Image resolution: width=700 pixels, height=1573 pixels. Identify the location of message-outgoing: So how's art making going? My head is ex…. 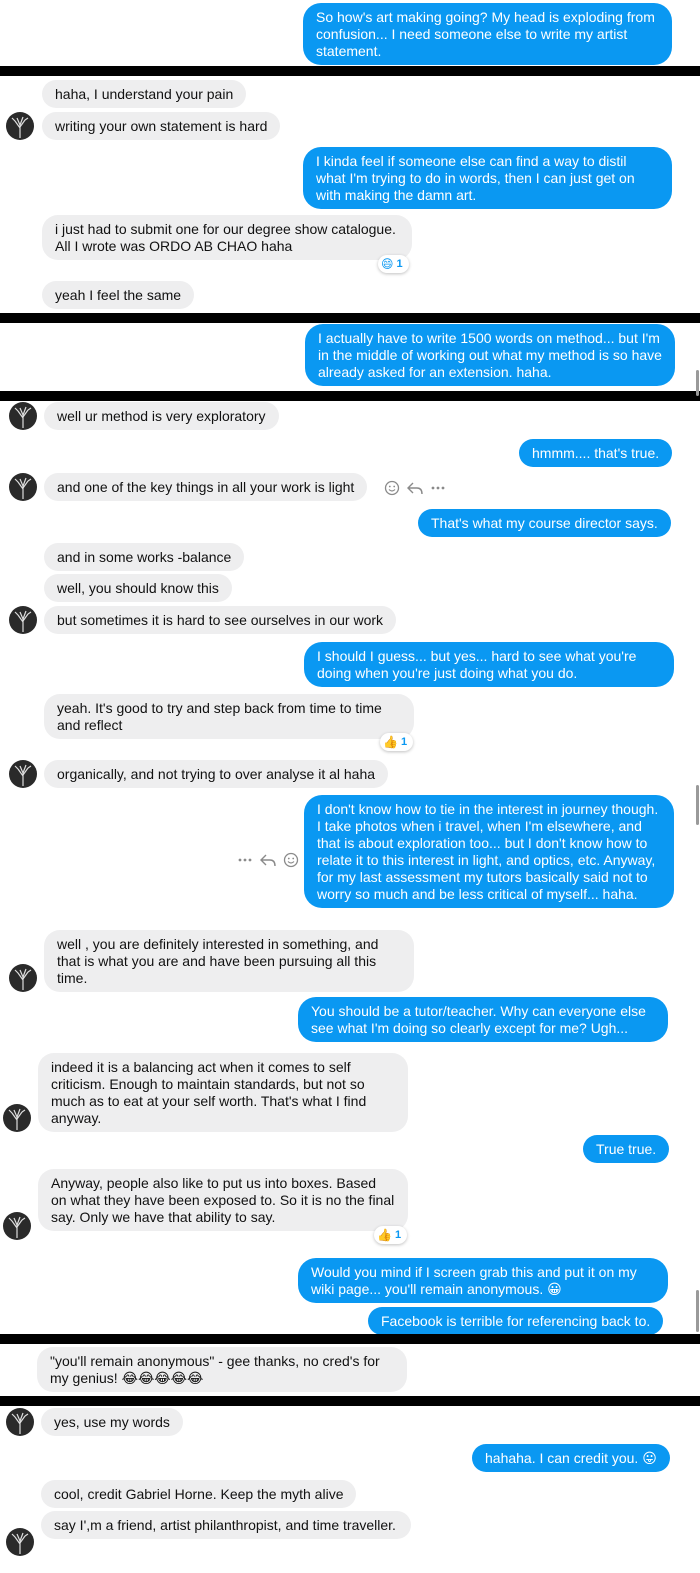
(487, 34).